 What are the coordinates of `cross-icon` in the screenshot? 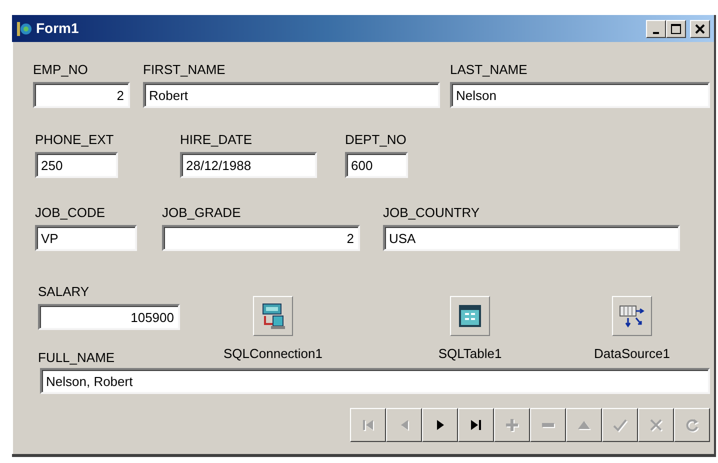 It's located at (656, 425).